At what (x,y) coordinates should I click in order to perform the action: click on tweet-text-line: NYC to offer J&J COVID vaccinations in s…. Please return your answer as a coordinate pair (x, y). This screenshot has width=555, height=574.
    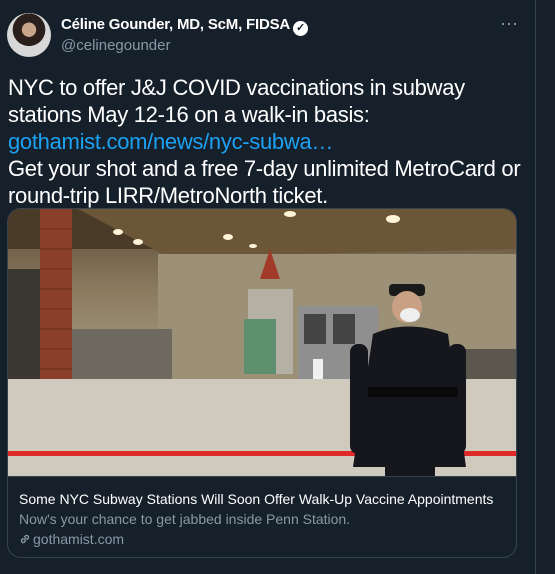
    Looking at the image, I should click on (236, 101).